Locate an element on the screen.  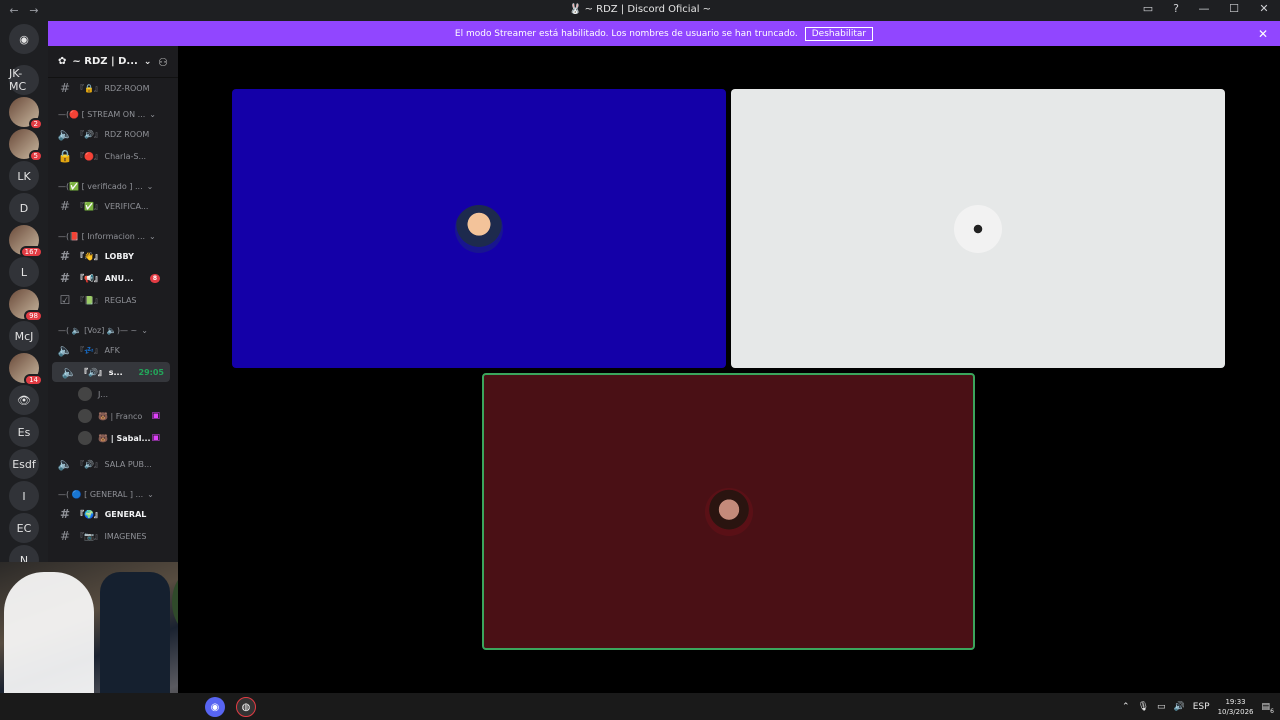
unread-badge: 14 is located at coordinates (33, 380).